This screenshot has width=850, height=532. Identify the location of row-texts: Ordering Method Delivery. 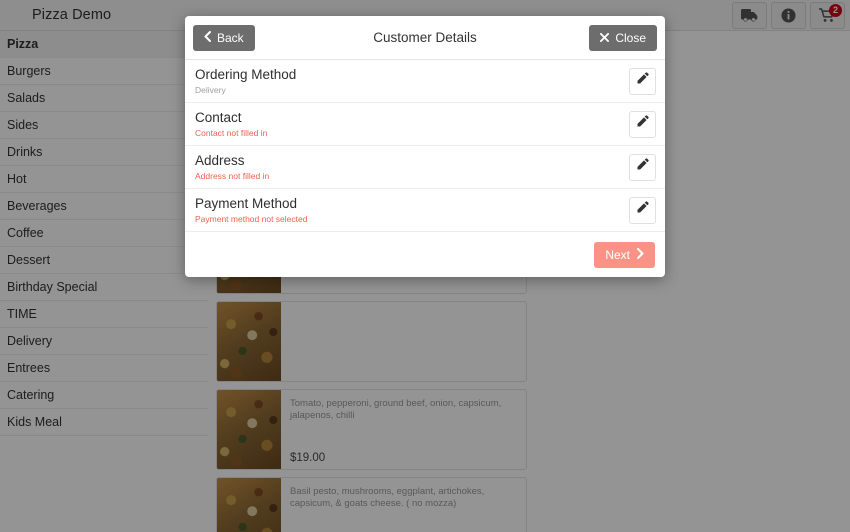
(412, 81).